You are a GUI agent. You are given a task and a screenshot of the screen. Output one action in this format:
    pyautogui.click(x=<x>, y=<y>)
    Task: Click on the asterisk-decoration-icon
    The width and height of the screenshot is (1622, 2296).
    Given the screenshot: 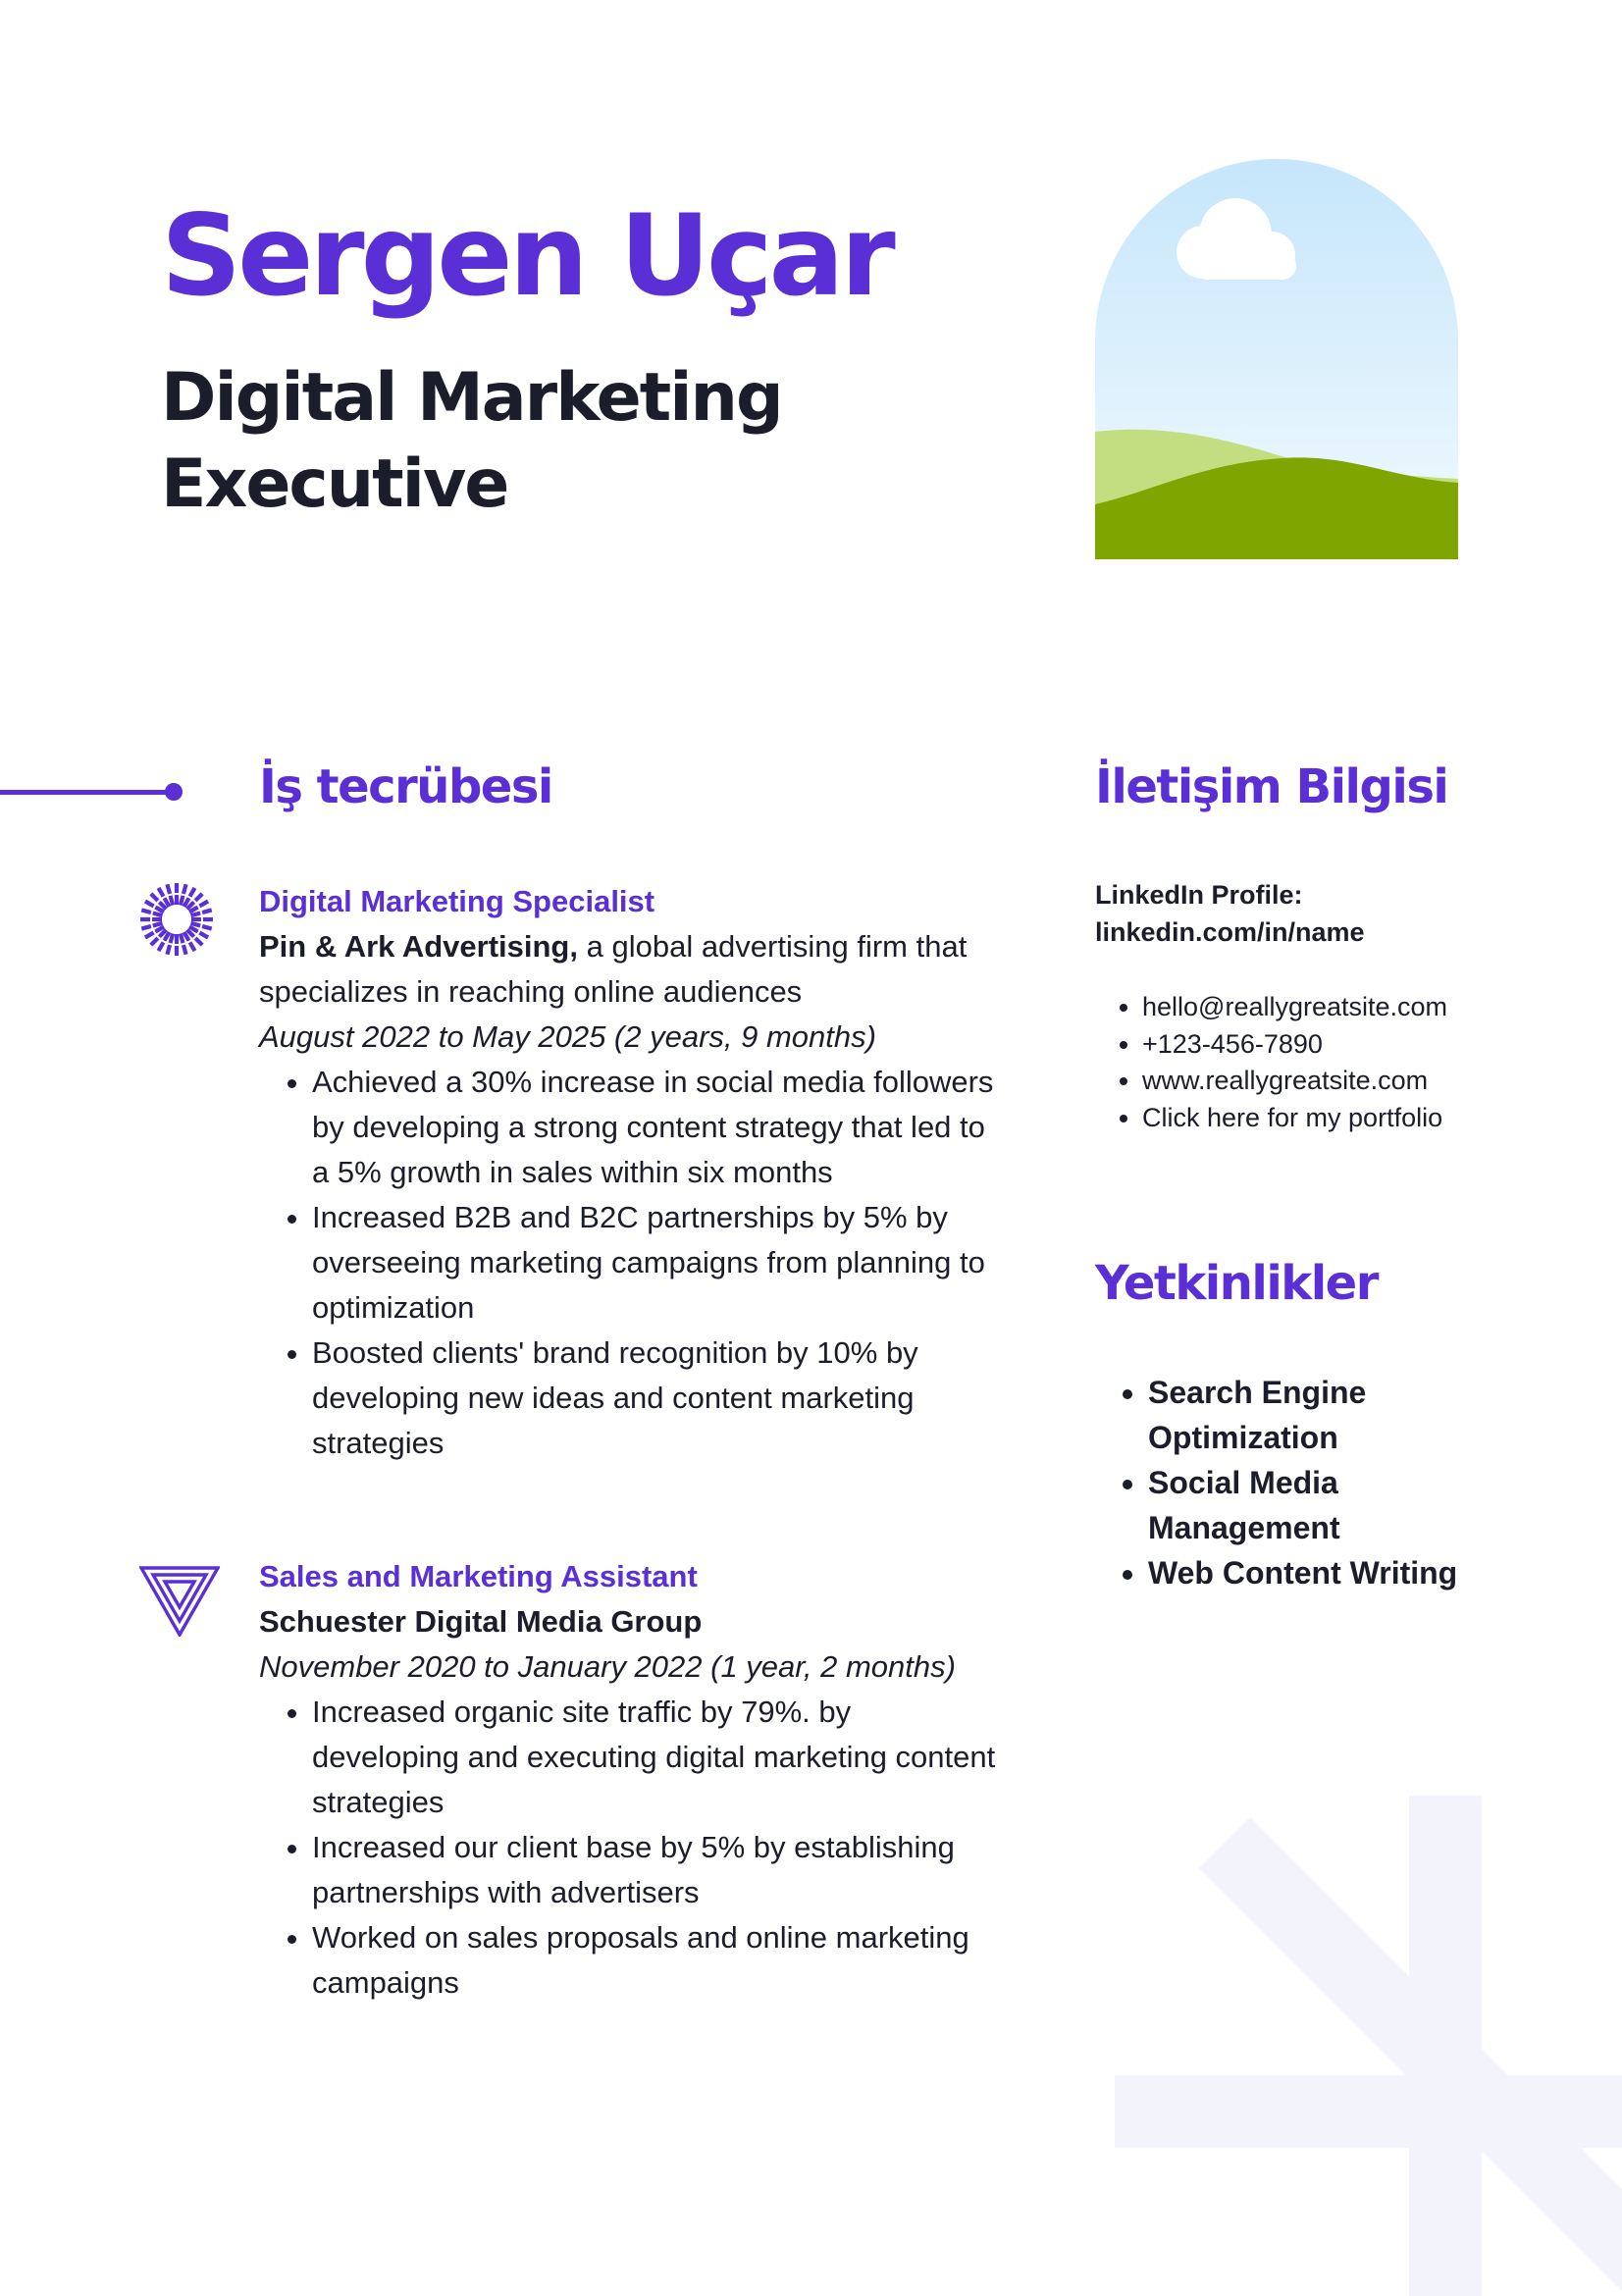 What is the action you would take?
    pyautogui.click(x=1368, y=2046)
    